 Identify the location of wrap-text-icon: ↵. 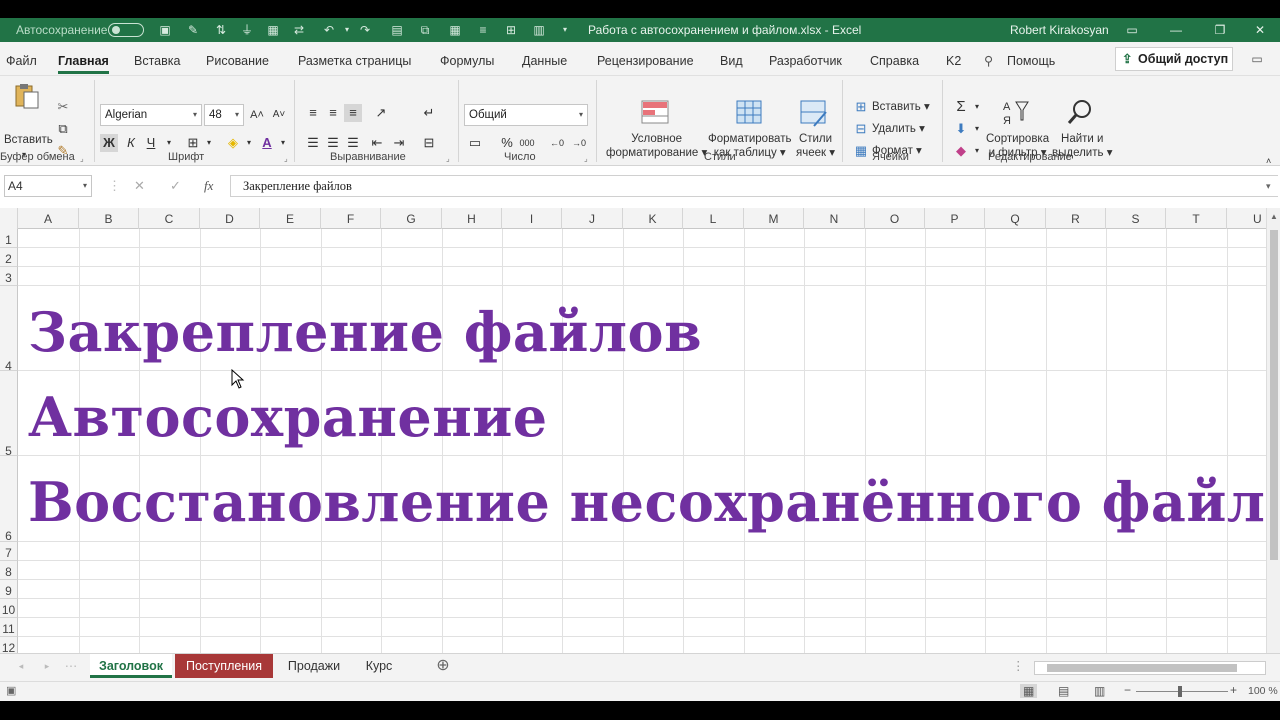
(429, 113).